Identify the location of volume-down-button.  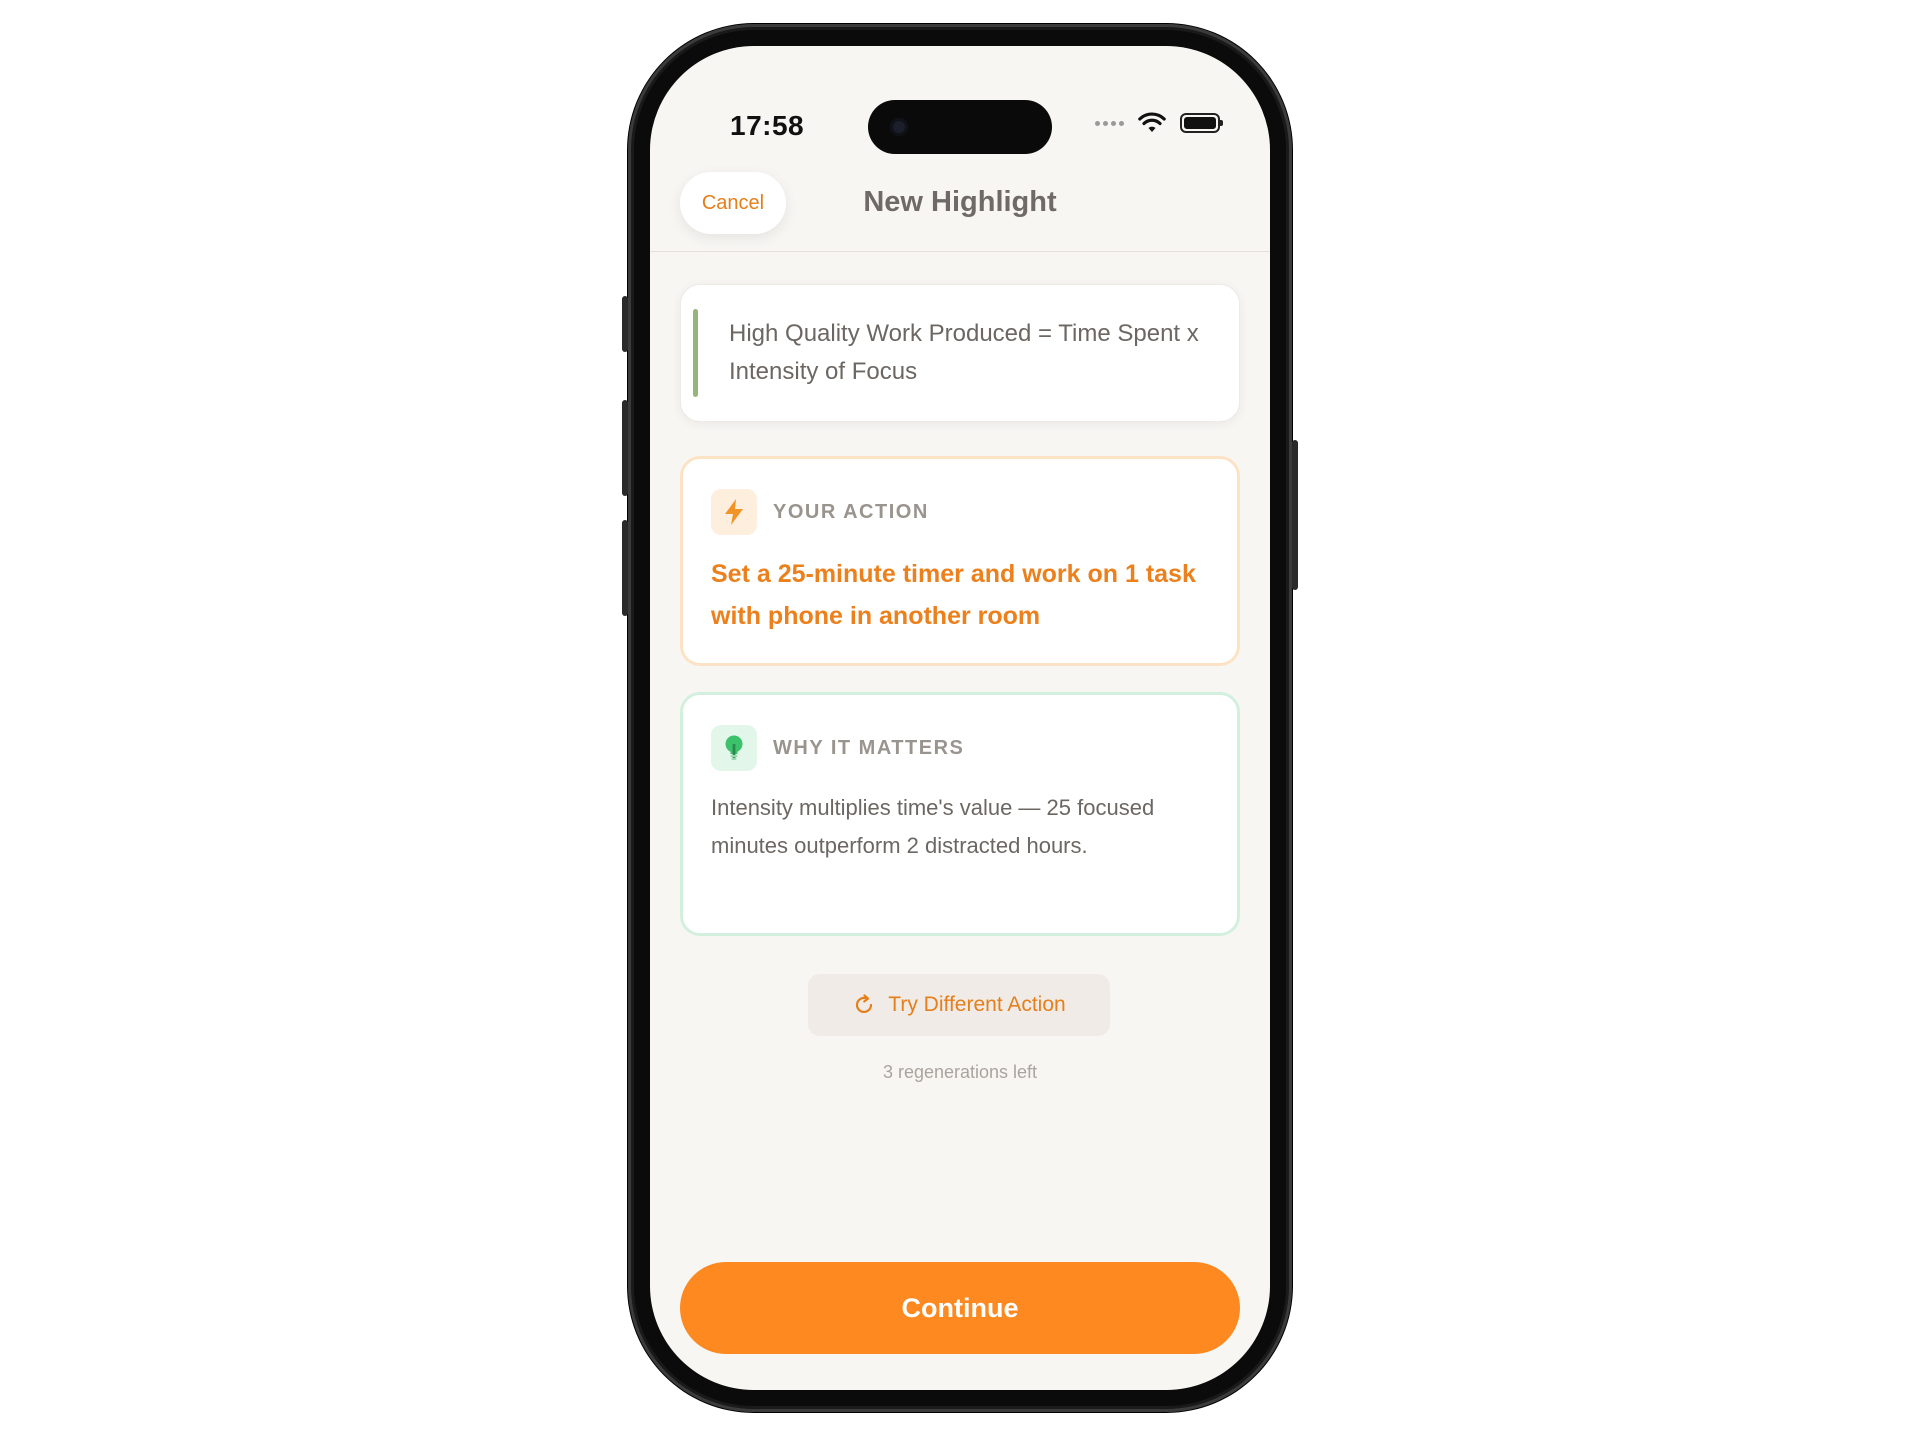
(625, 568).